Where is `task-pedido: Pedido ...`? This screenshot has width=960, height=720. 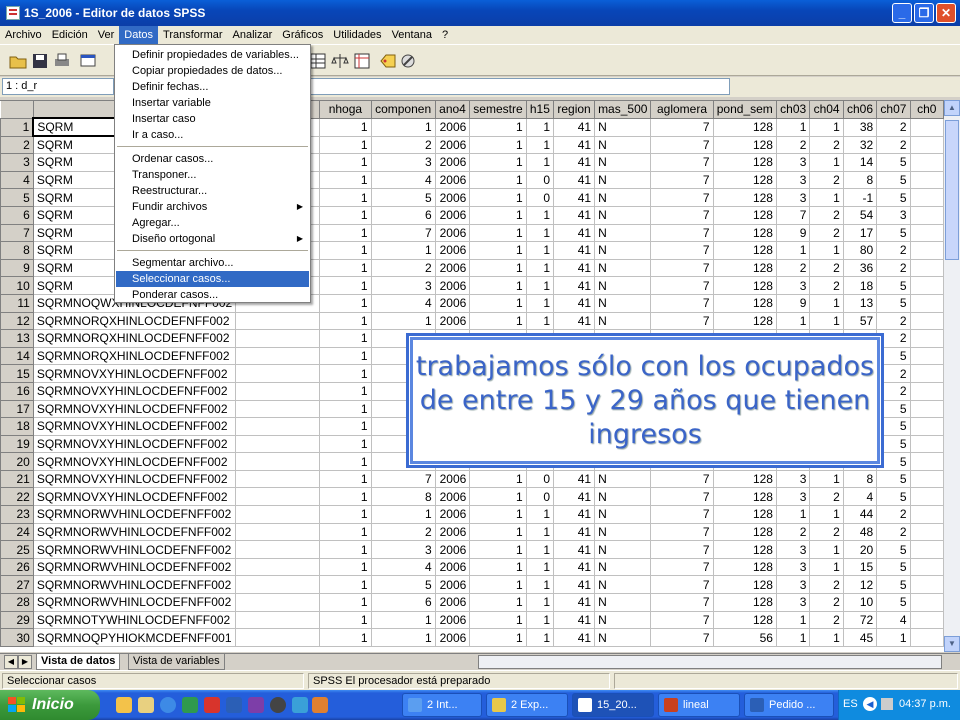
task-pedido: Pedido ... is located at coordinates (789, 705).